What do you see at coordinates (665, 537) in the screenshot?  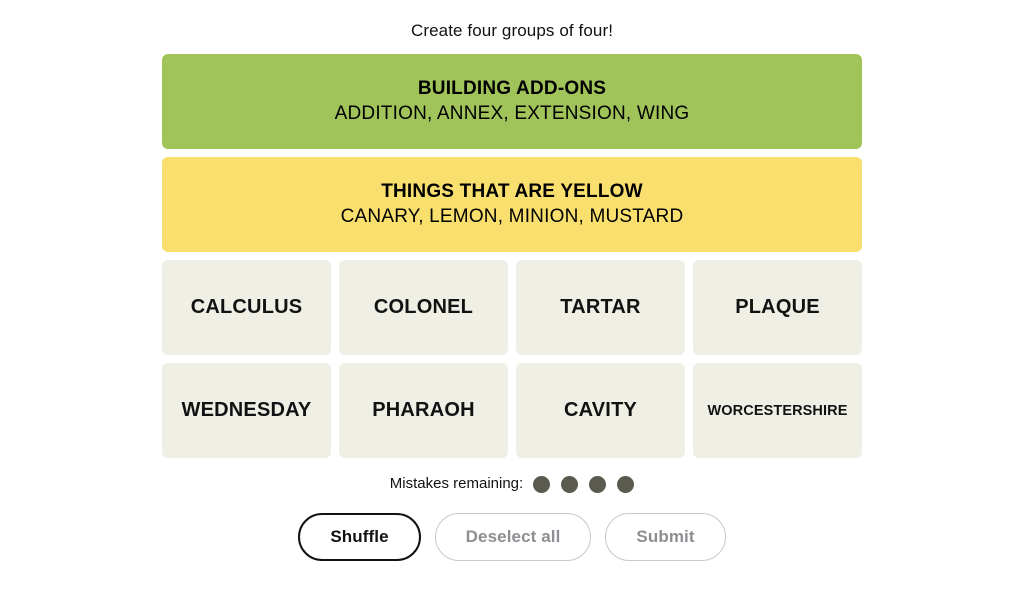 I see `submit-button: Submit` at bounding box center [665, 537].